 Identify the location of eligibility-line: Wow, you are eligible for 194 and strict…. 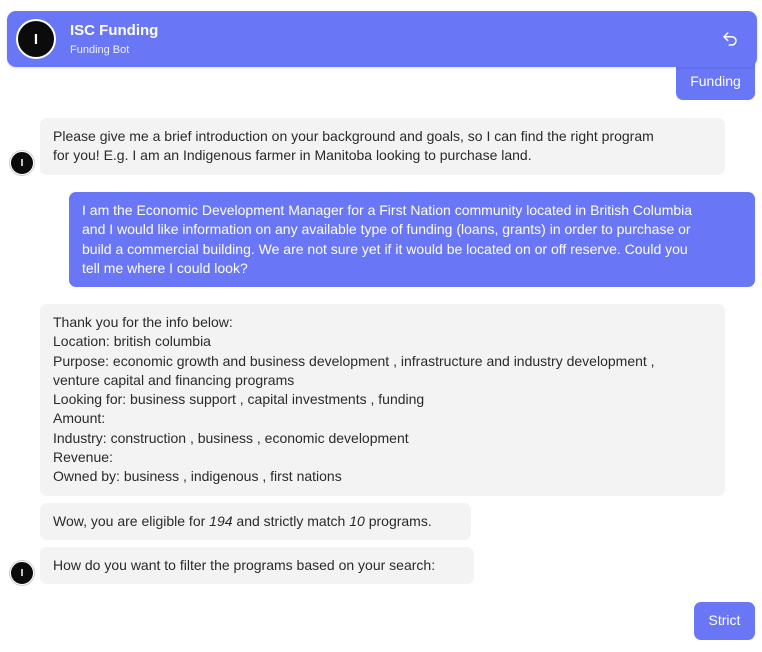
(255, 521).